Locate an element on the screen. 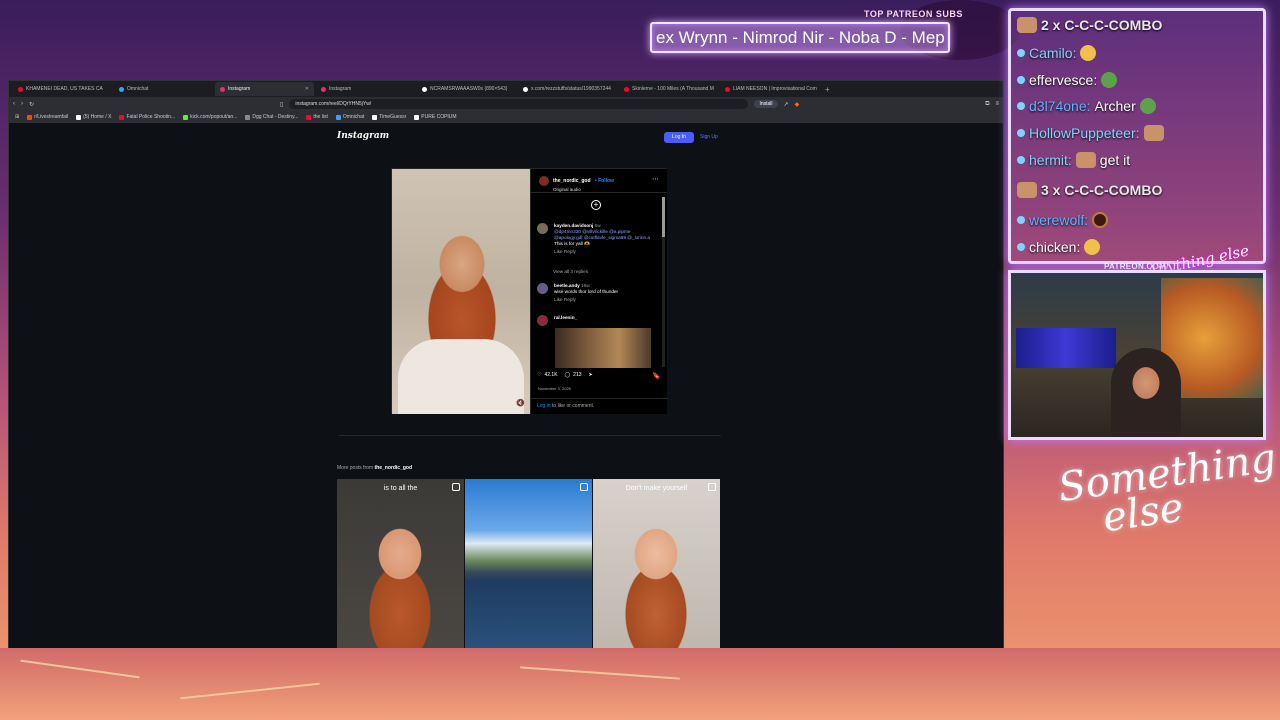 Image resolution: width=1280 pixels, height=720 pixels. webcam-streamer is located at coordinates (1146, 392).